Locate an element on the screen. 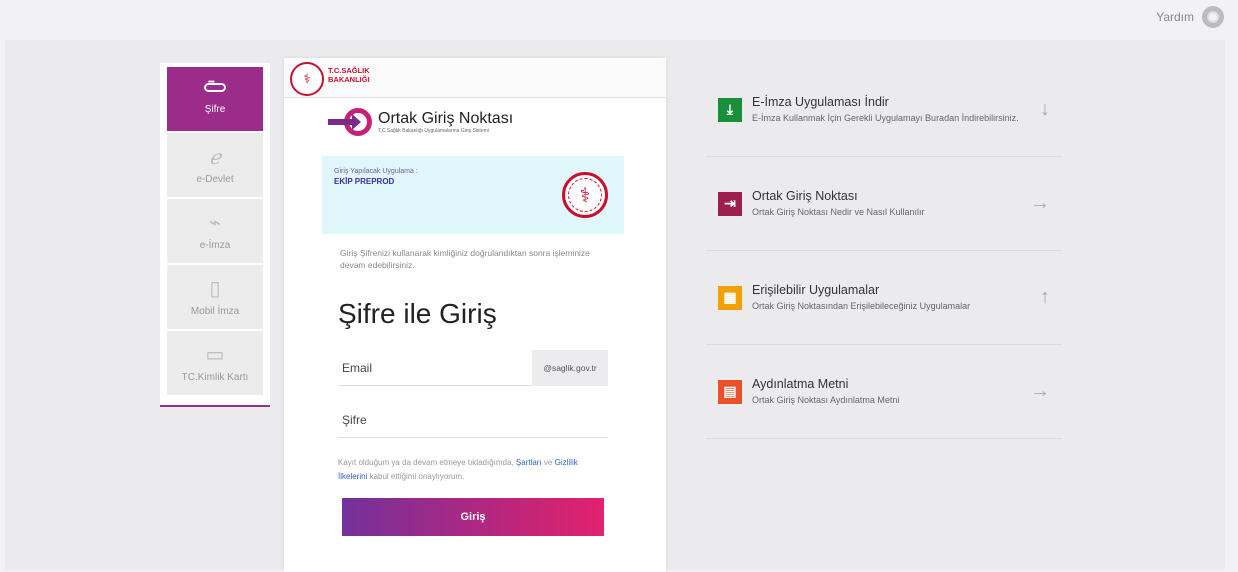 This screenshot has width=1238, height=572. card-header: ⚕ T.C.SAĞLIK BAKANLIĞI is located at coordinates (475, 78).